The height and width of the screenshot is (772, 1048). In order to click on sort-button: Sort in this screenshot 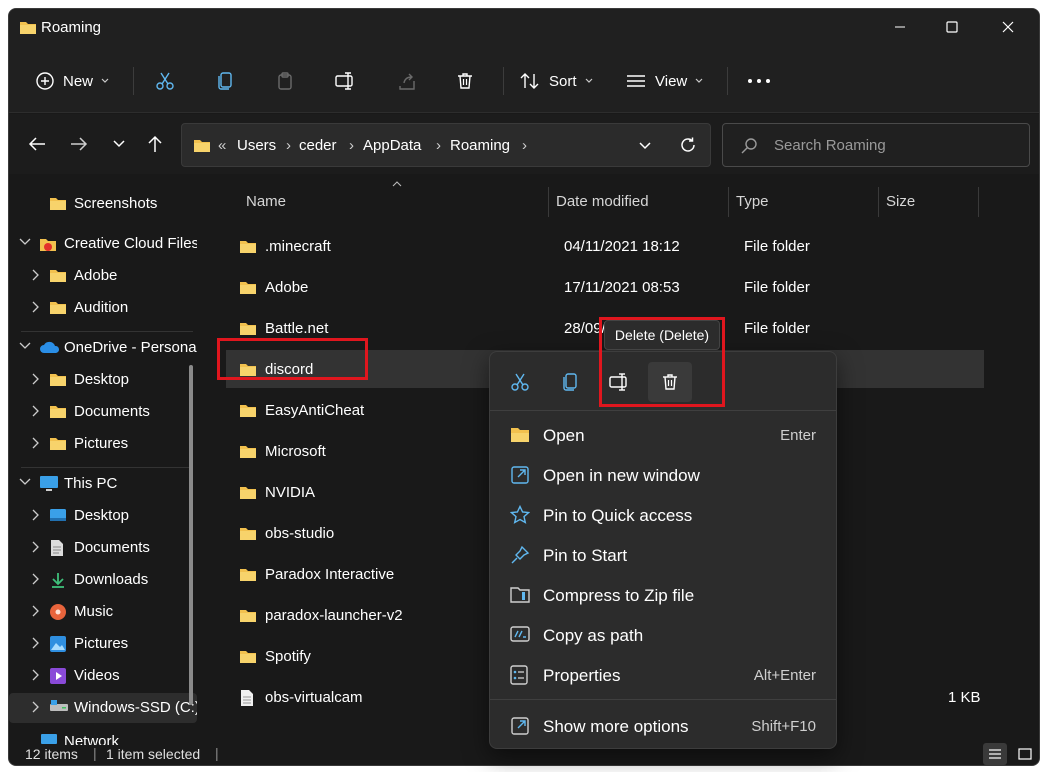, I will do `click(556, 81)`.